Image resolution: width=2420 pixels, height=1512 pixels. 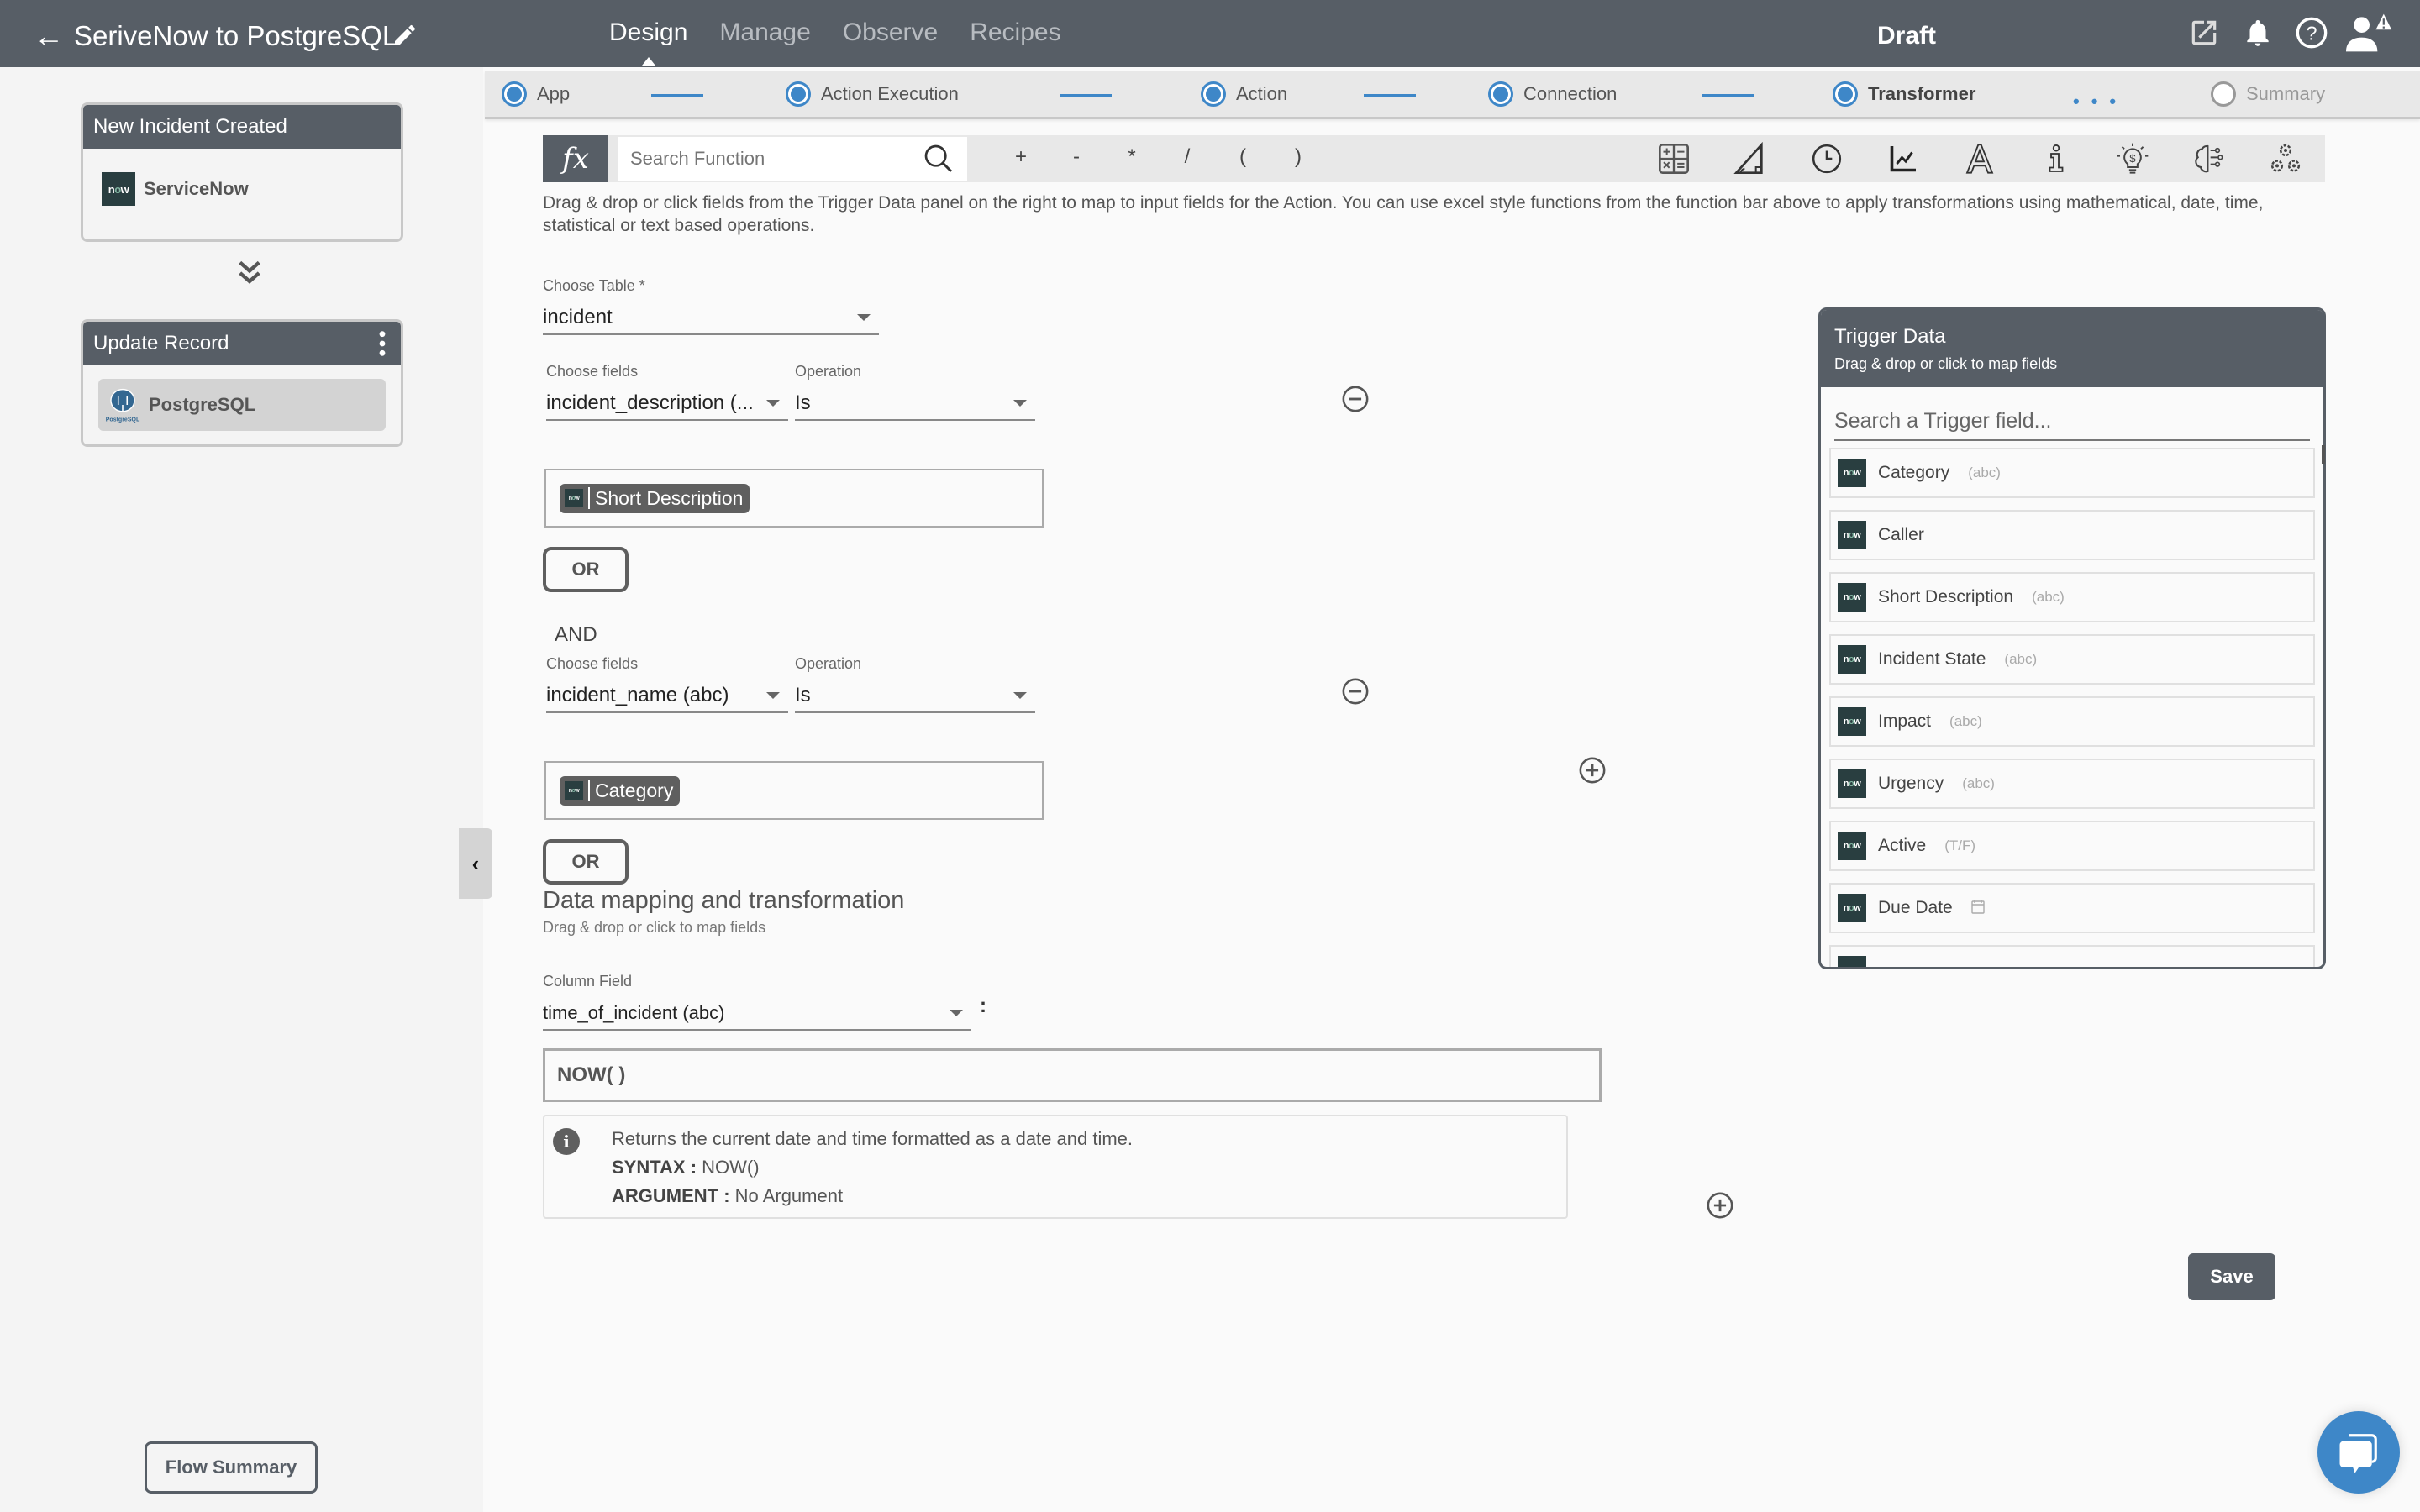 I want to click on action-card: Update Record PostgreSQL PostgreSQL, so click(x=242, y=383).